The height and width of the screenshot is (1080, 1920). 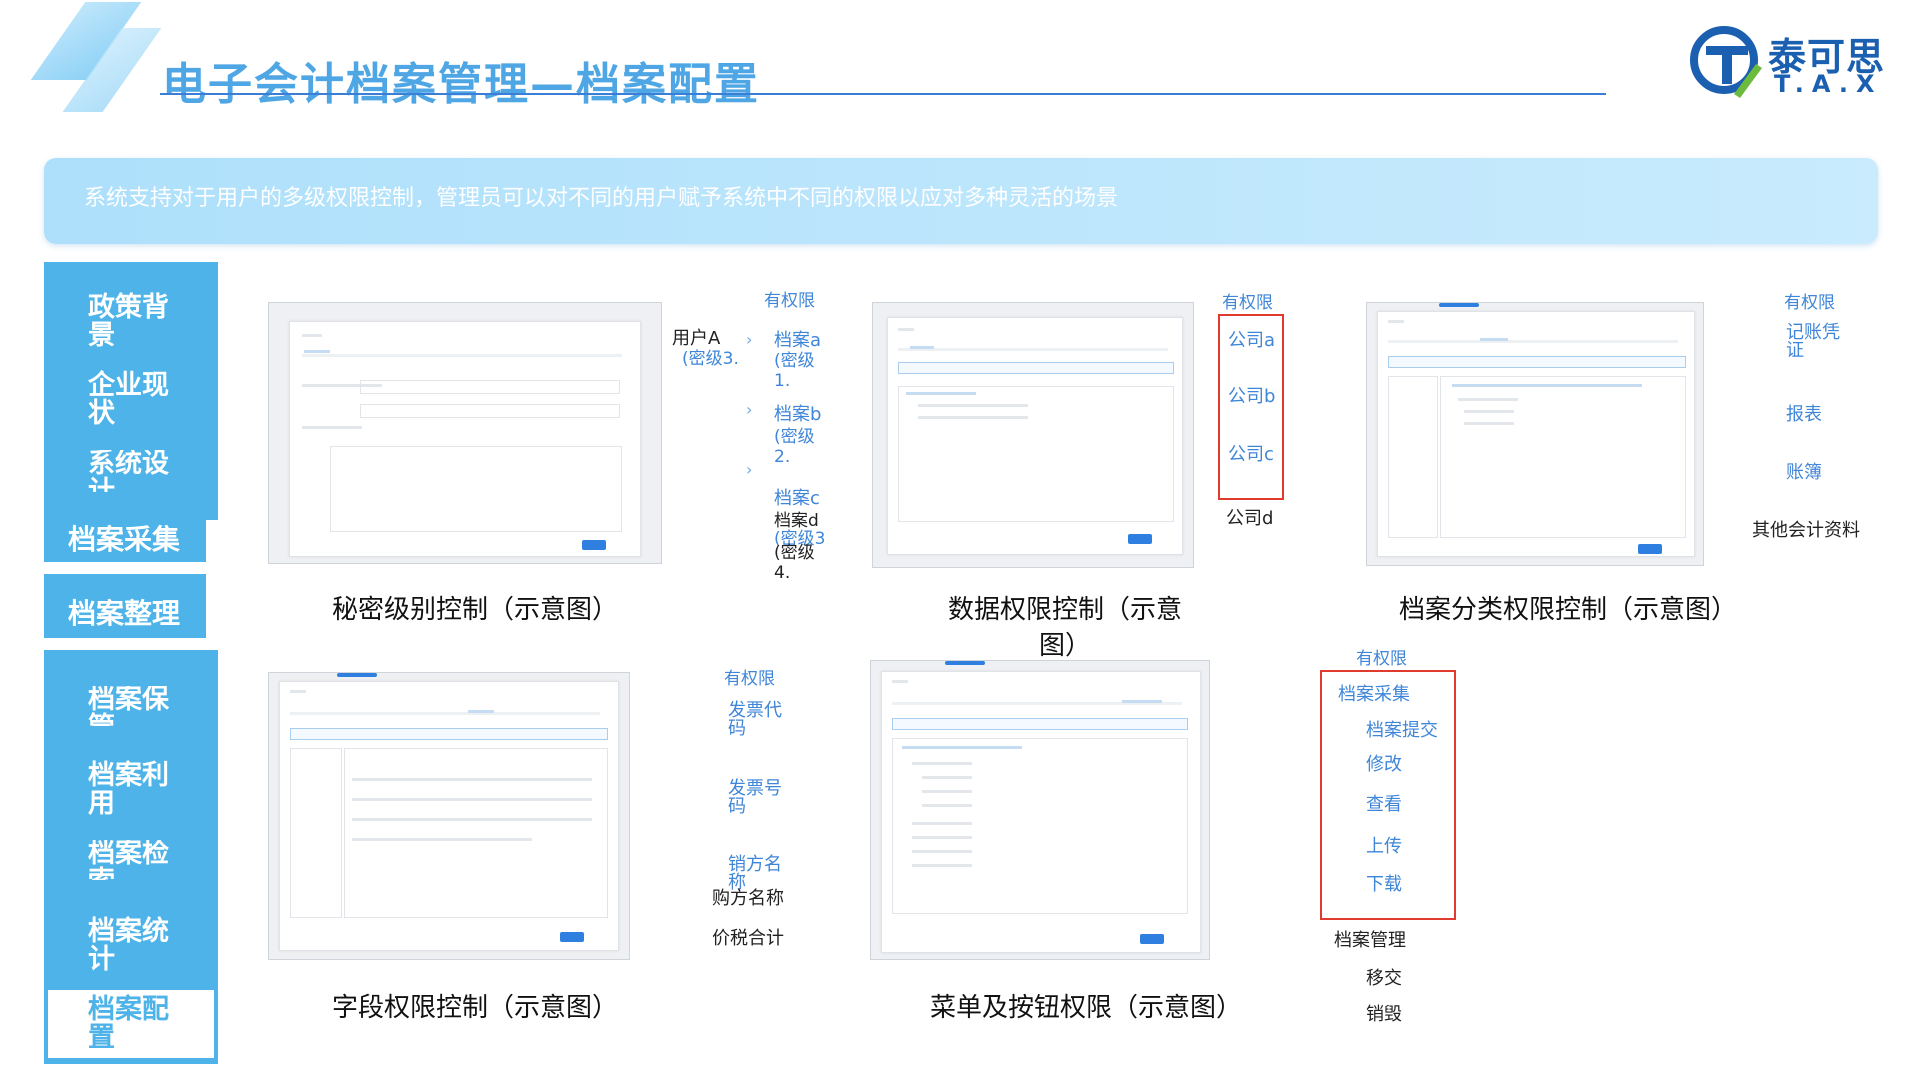 I want to click on field-caption: 字段权限控制（示意图）, so click(x=474, y=1008).